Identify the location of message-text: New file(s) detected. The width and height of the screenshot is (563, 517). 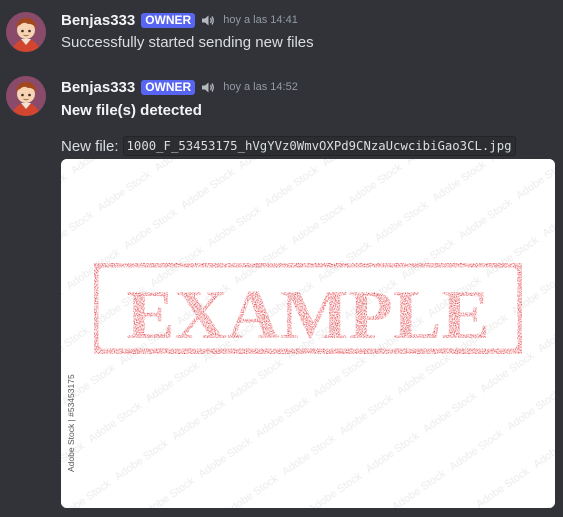
(131, 110).